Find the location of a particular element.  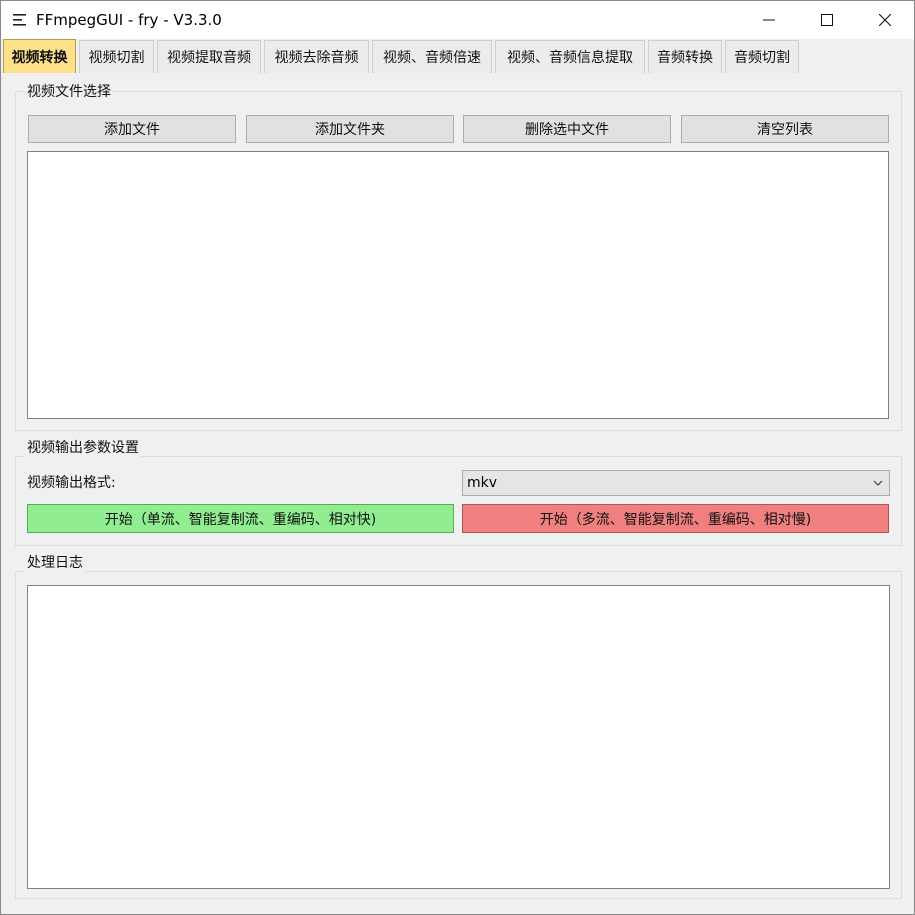

format-select-value: mkv is located at coordinates (482, 483).